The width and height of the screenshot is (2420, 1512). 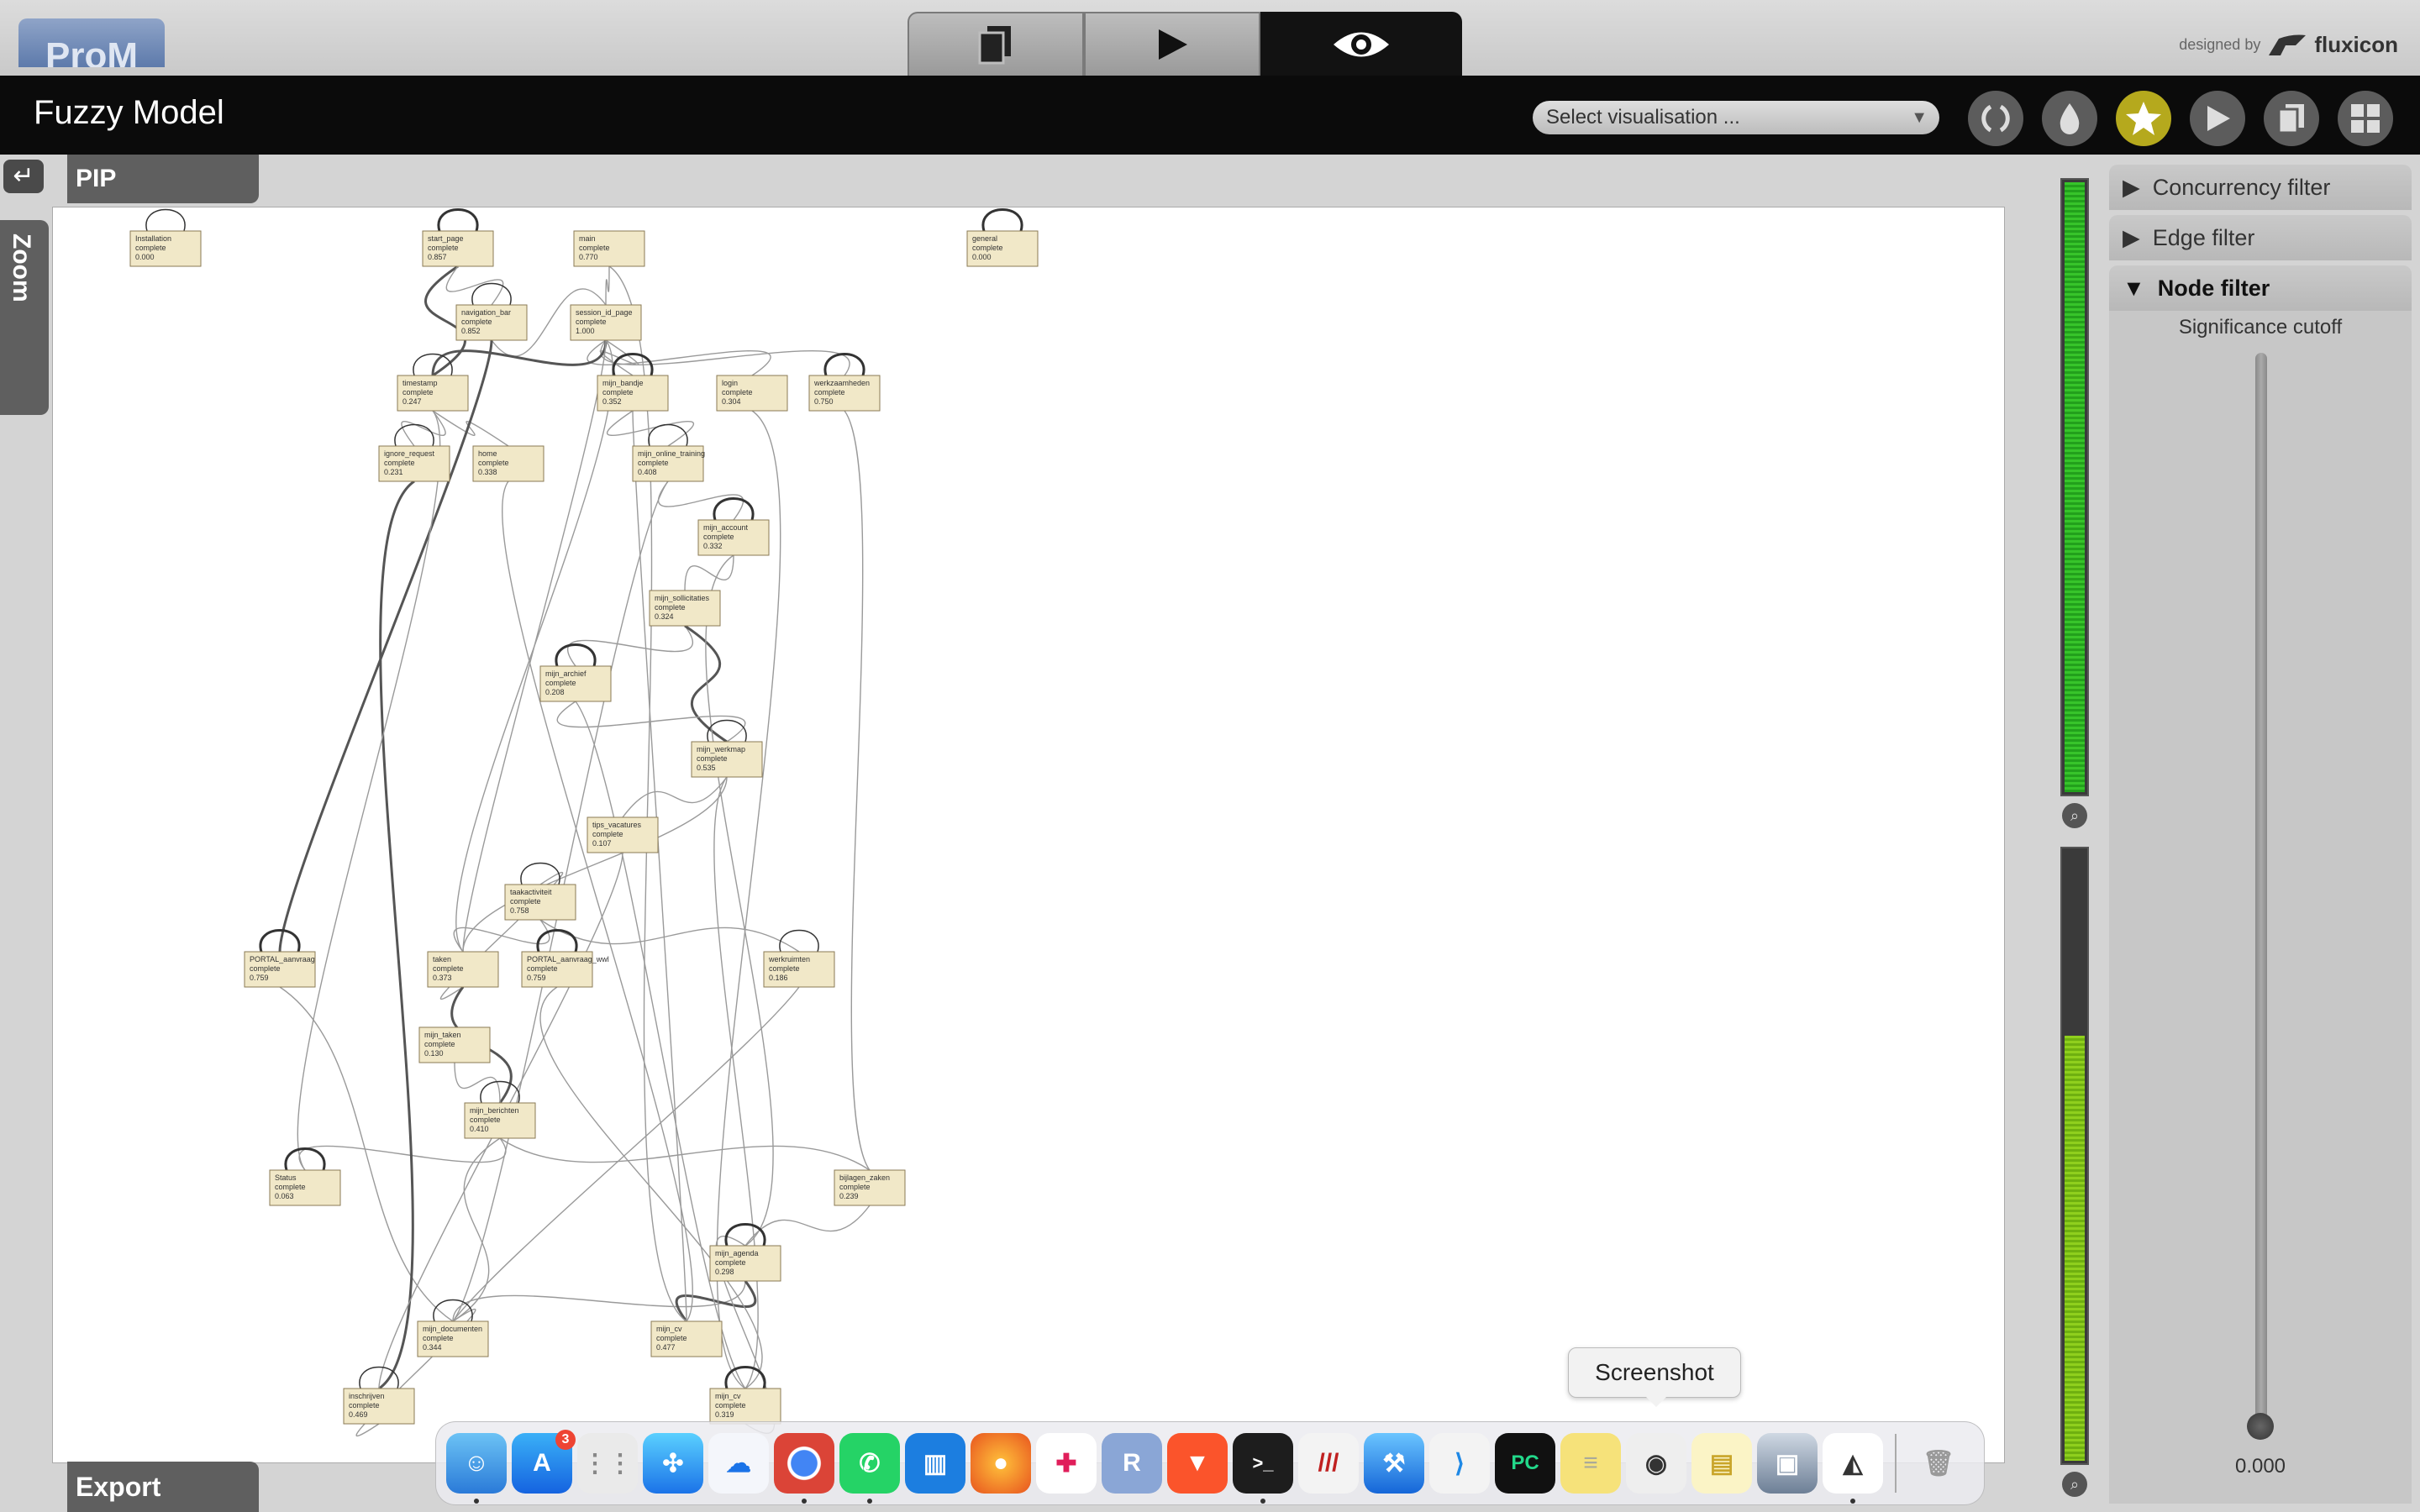 I want to click on chrome-icon, so click(x=804, y=1468).